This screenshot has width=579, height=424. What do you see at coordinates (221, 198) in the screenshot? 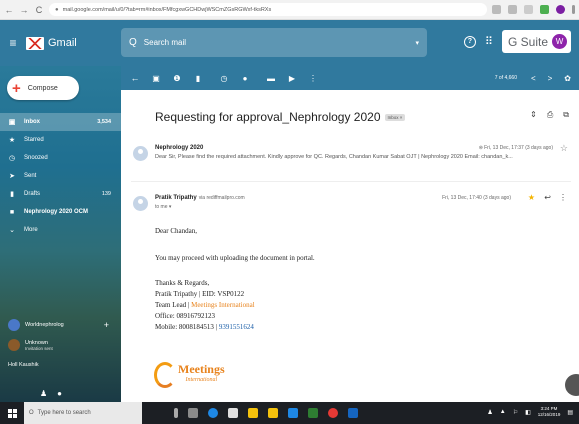
I see `sender-email: via rediffmailpro.com` at bounding box center [221, 198].